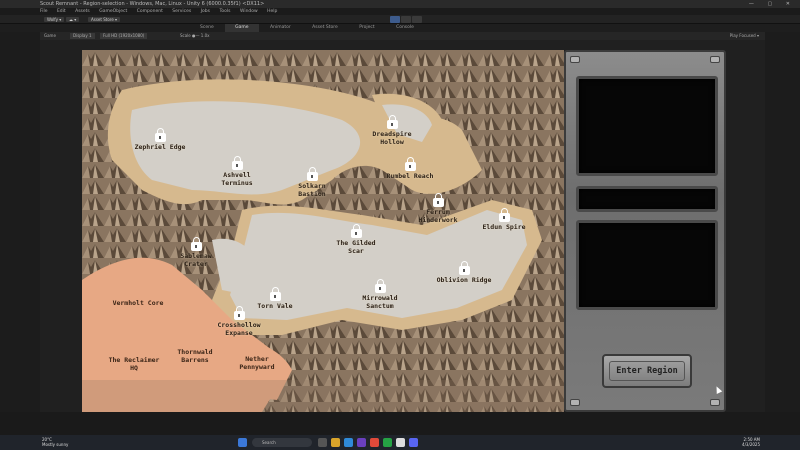 This screenshot has height=450, width=800. What do you see at coordinates (348, 442) in the screenshot?
I see `edge-icon` at bounding box center [348, 442].